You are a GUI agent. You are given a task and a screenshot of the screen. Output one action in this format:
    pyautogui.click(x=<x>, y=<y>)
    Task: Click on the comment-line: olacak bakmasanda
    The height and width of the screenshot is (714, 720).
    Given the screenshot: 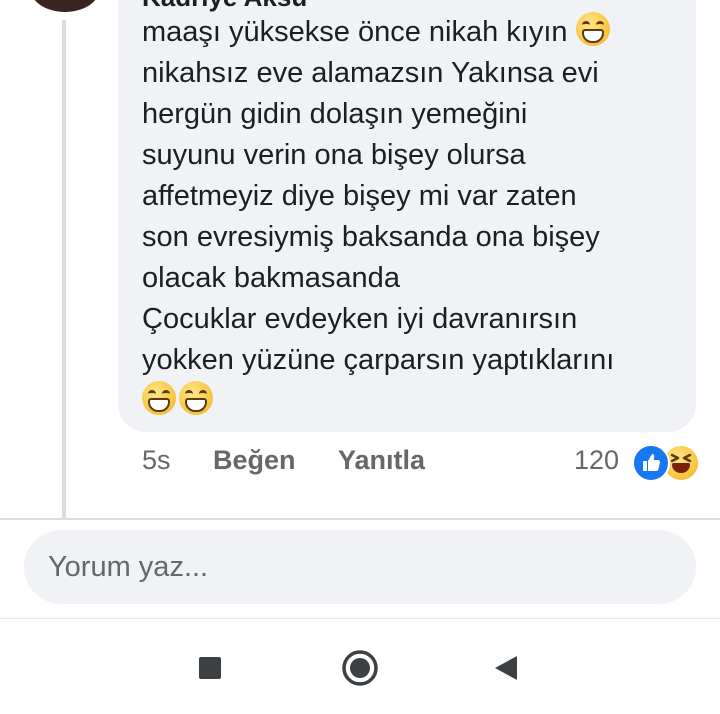 What is the action you would take?
    pyautogui.click(x=271, y=278)
    